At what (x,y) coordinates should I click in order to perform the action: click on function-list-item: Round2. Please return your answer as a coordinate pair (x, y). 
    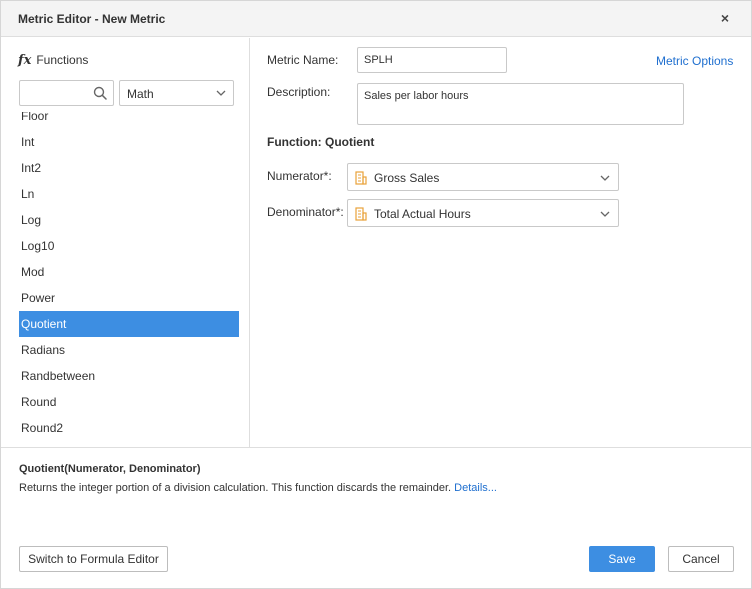
    Looking at the image, I should click on (129, 428).